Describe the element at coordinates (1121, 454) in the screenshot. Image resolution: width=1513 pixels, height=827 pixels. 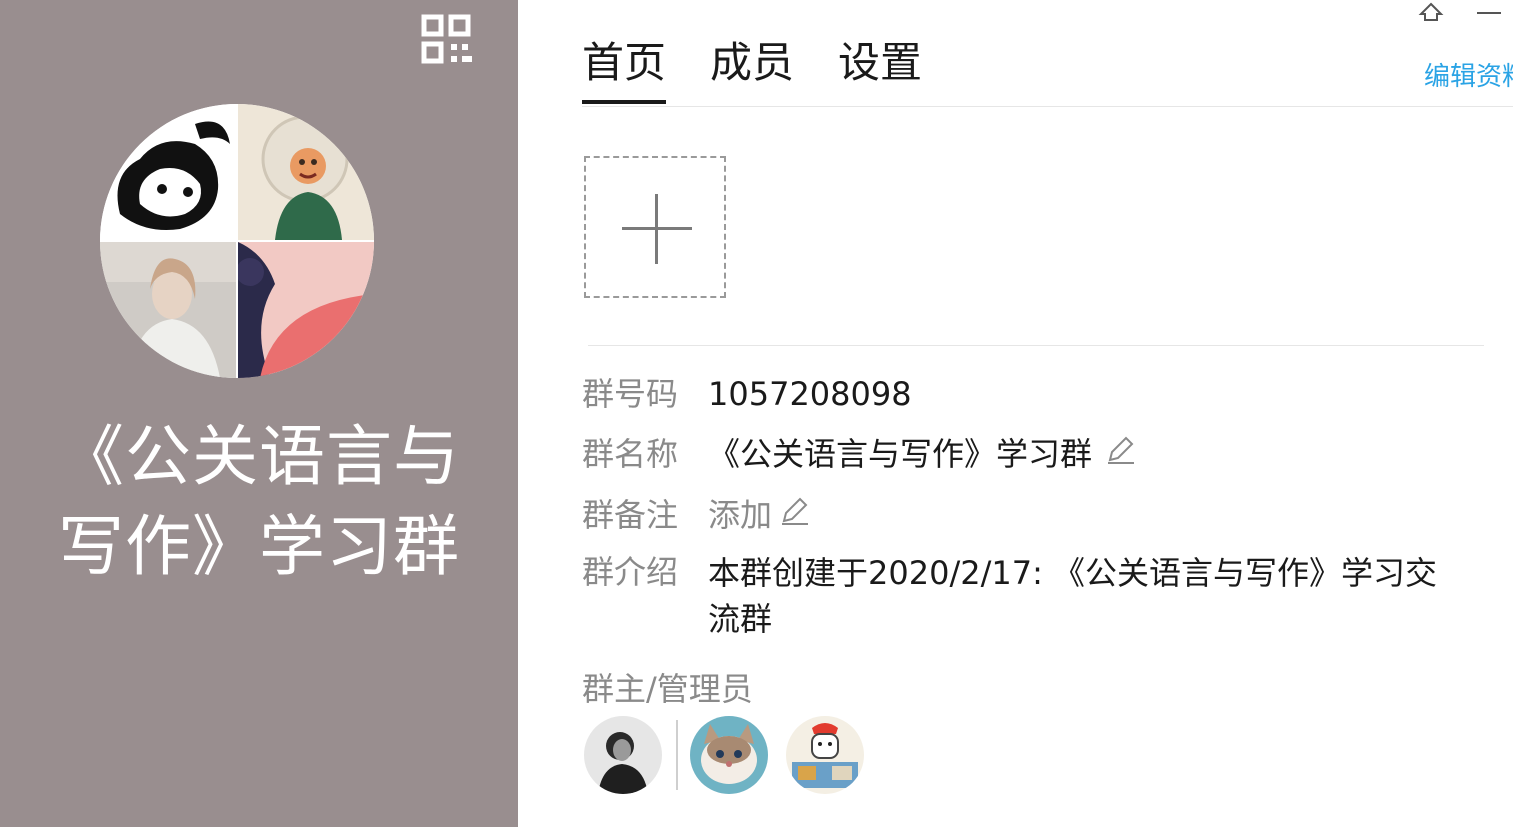
I see `edit-group-name-icon` at that location.